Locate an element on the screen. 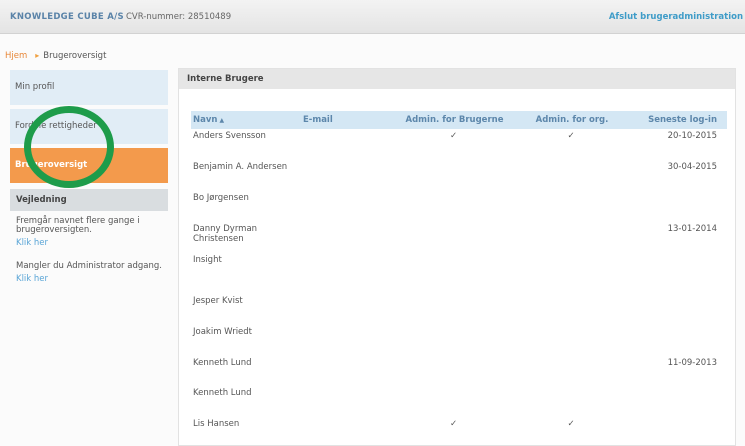  column-header-name: Navn ▲ is located at coordinates (246, 120).